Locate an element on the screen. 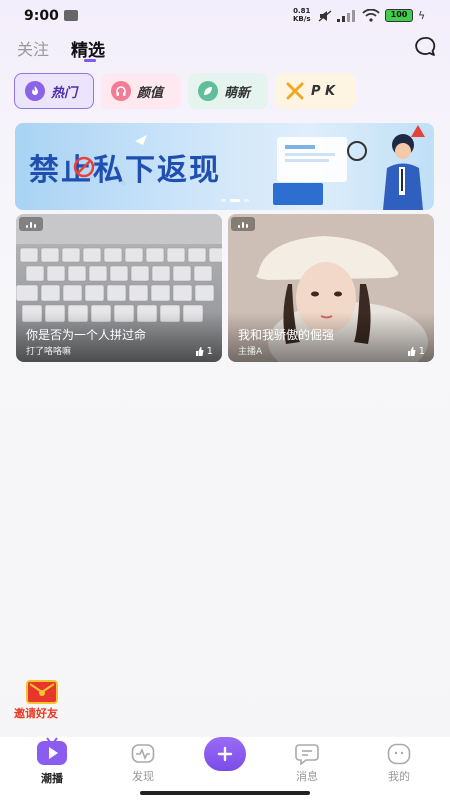 Image resolution: width=450 pixels, height=800 pixels. charging-icon: ϟ is located at coordinates (422, 15).